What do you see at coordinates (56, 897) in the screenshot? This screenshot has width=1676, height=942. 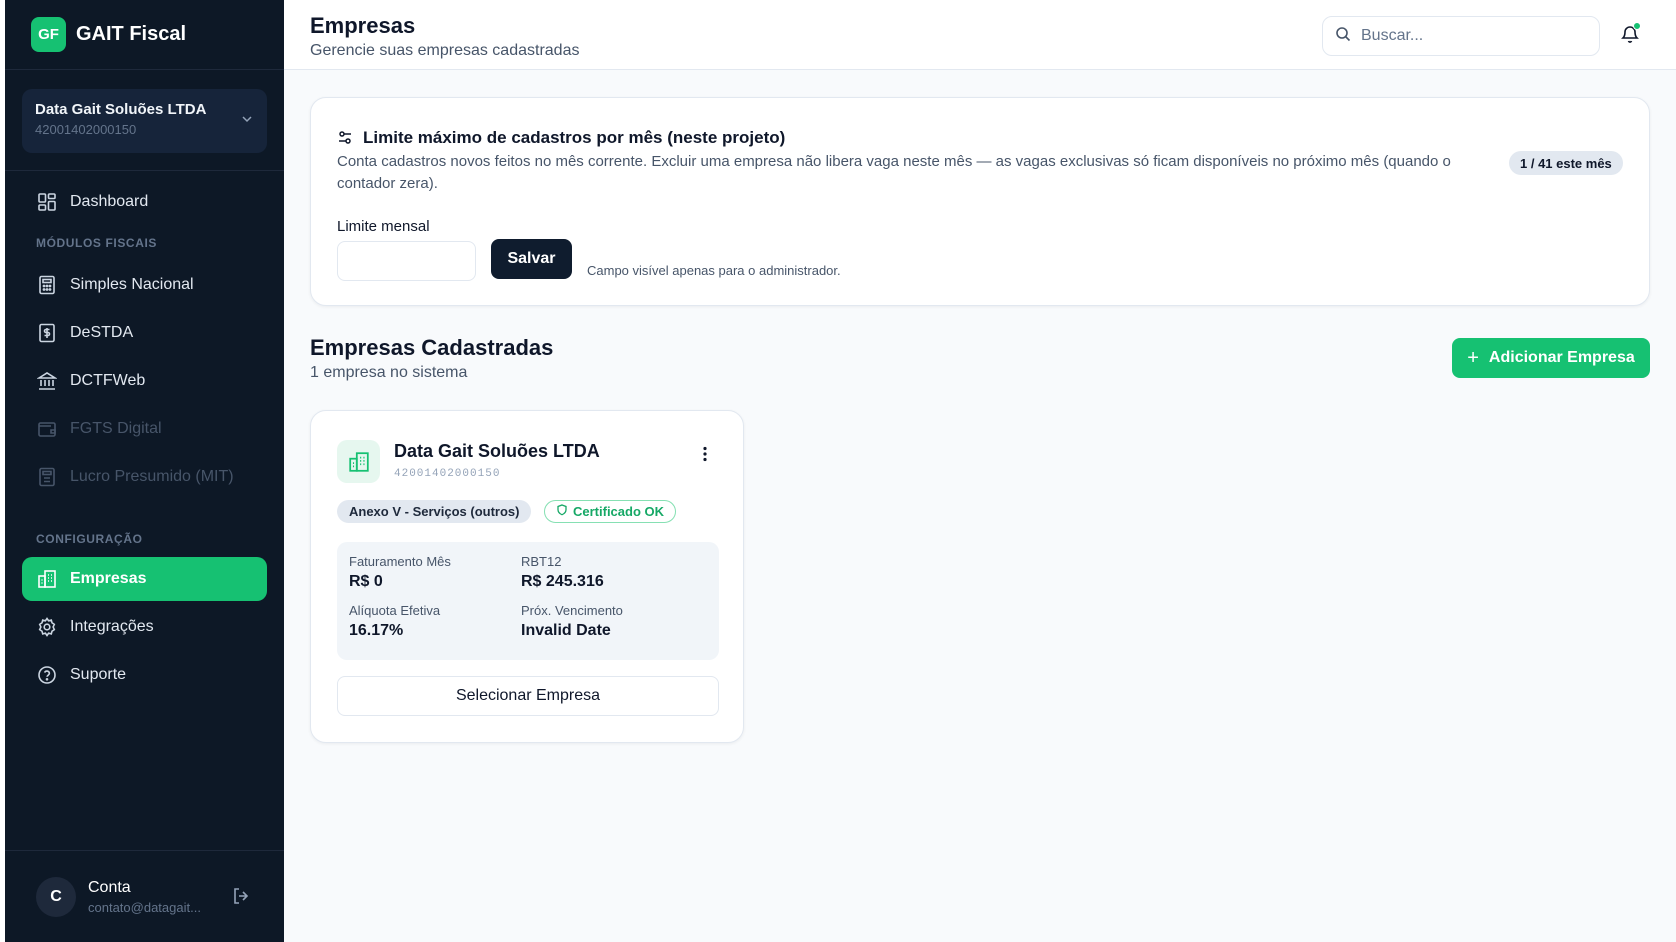 I see `avatar: C` at bounding box center [56, 897].